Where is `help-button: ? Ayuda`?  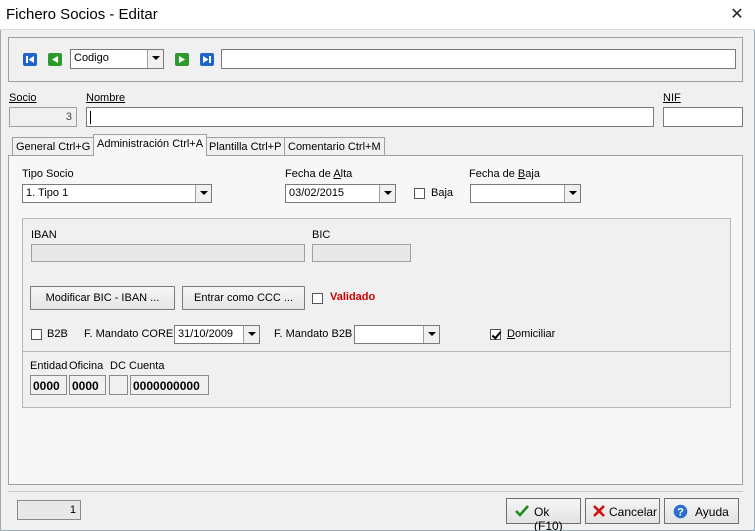
help-button: ? Ayuda is located at coordinates (701, 511).